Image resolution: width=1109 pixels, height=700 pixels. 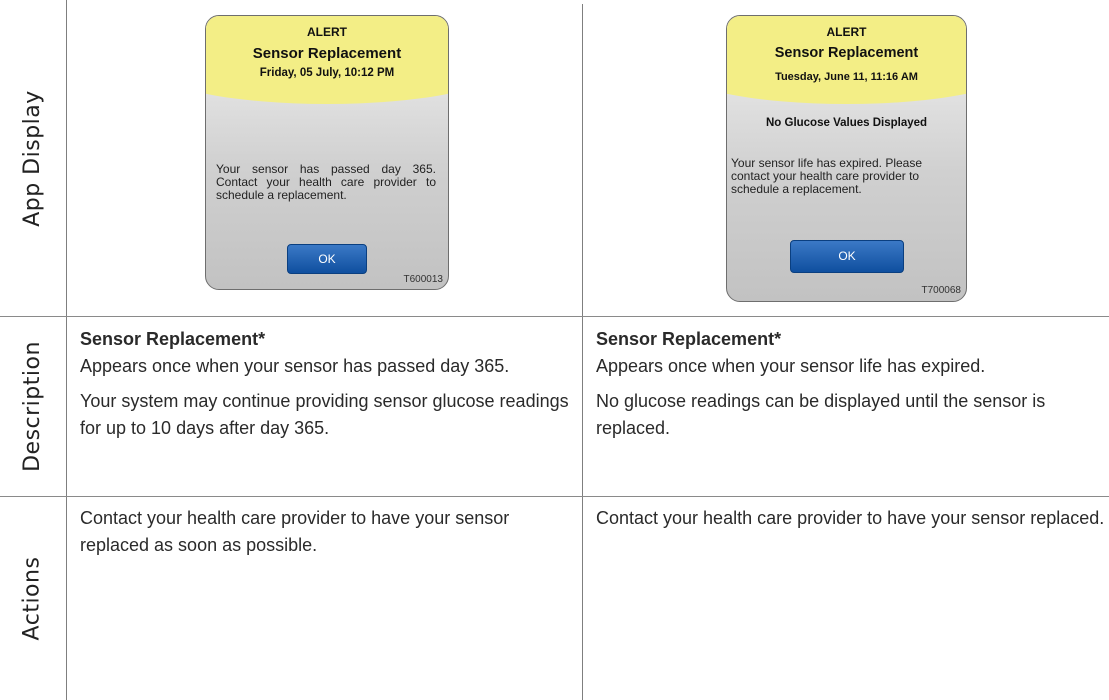 I want to click on row-label-app-display: App Display, so click(x=32, y=158).